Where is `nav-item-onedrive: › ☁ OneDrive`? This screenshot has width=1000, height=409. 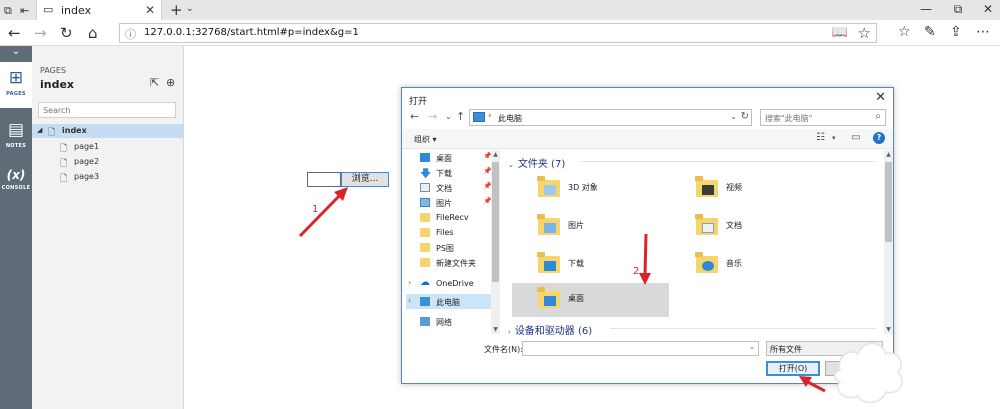
nav-item-onedrive: › ☁ OneDrive is located at coordinates (450, 283).